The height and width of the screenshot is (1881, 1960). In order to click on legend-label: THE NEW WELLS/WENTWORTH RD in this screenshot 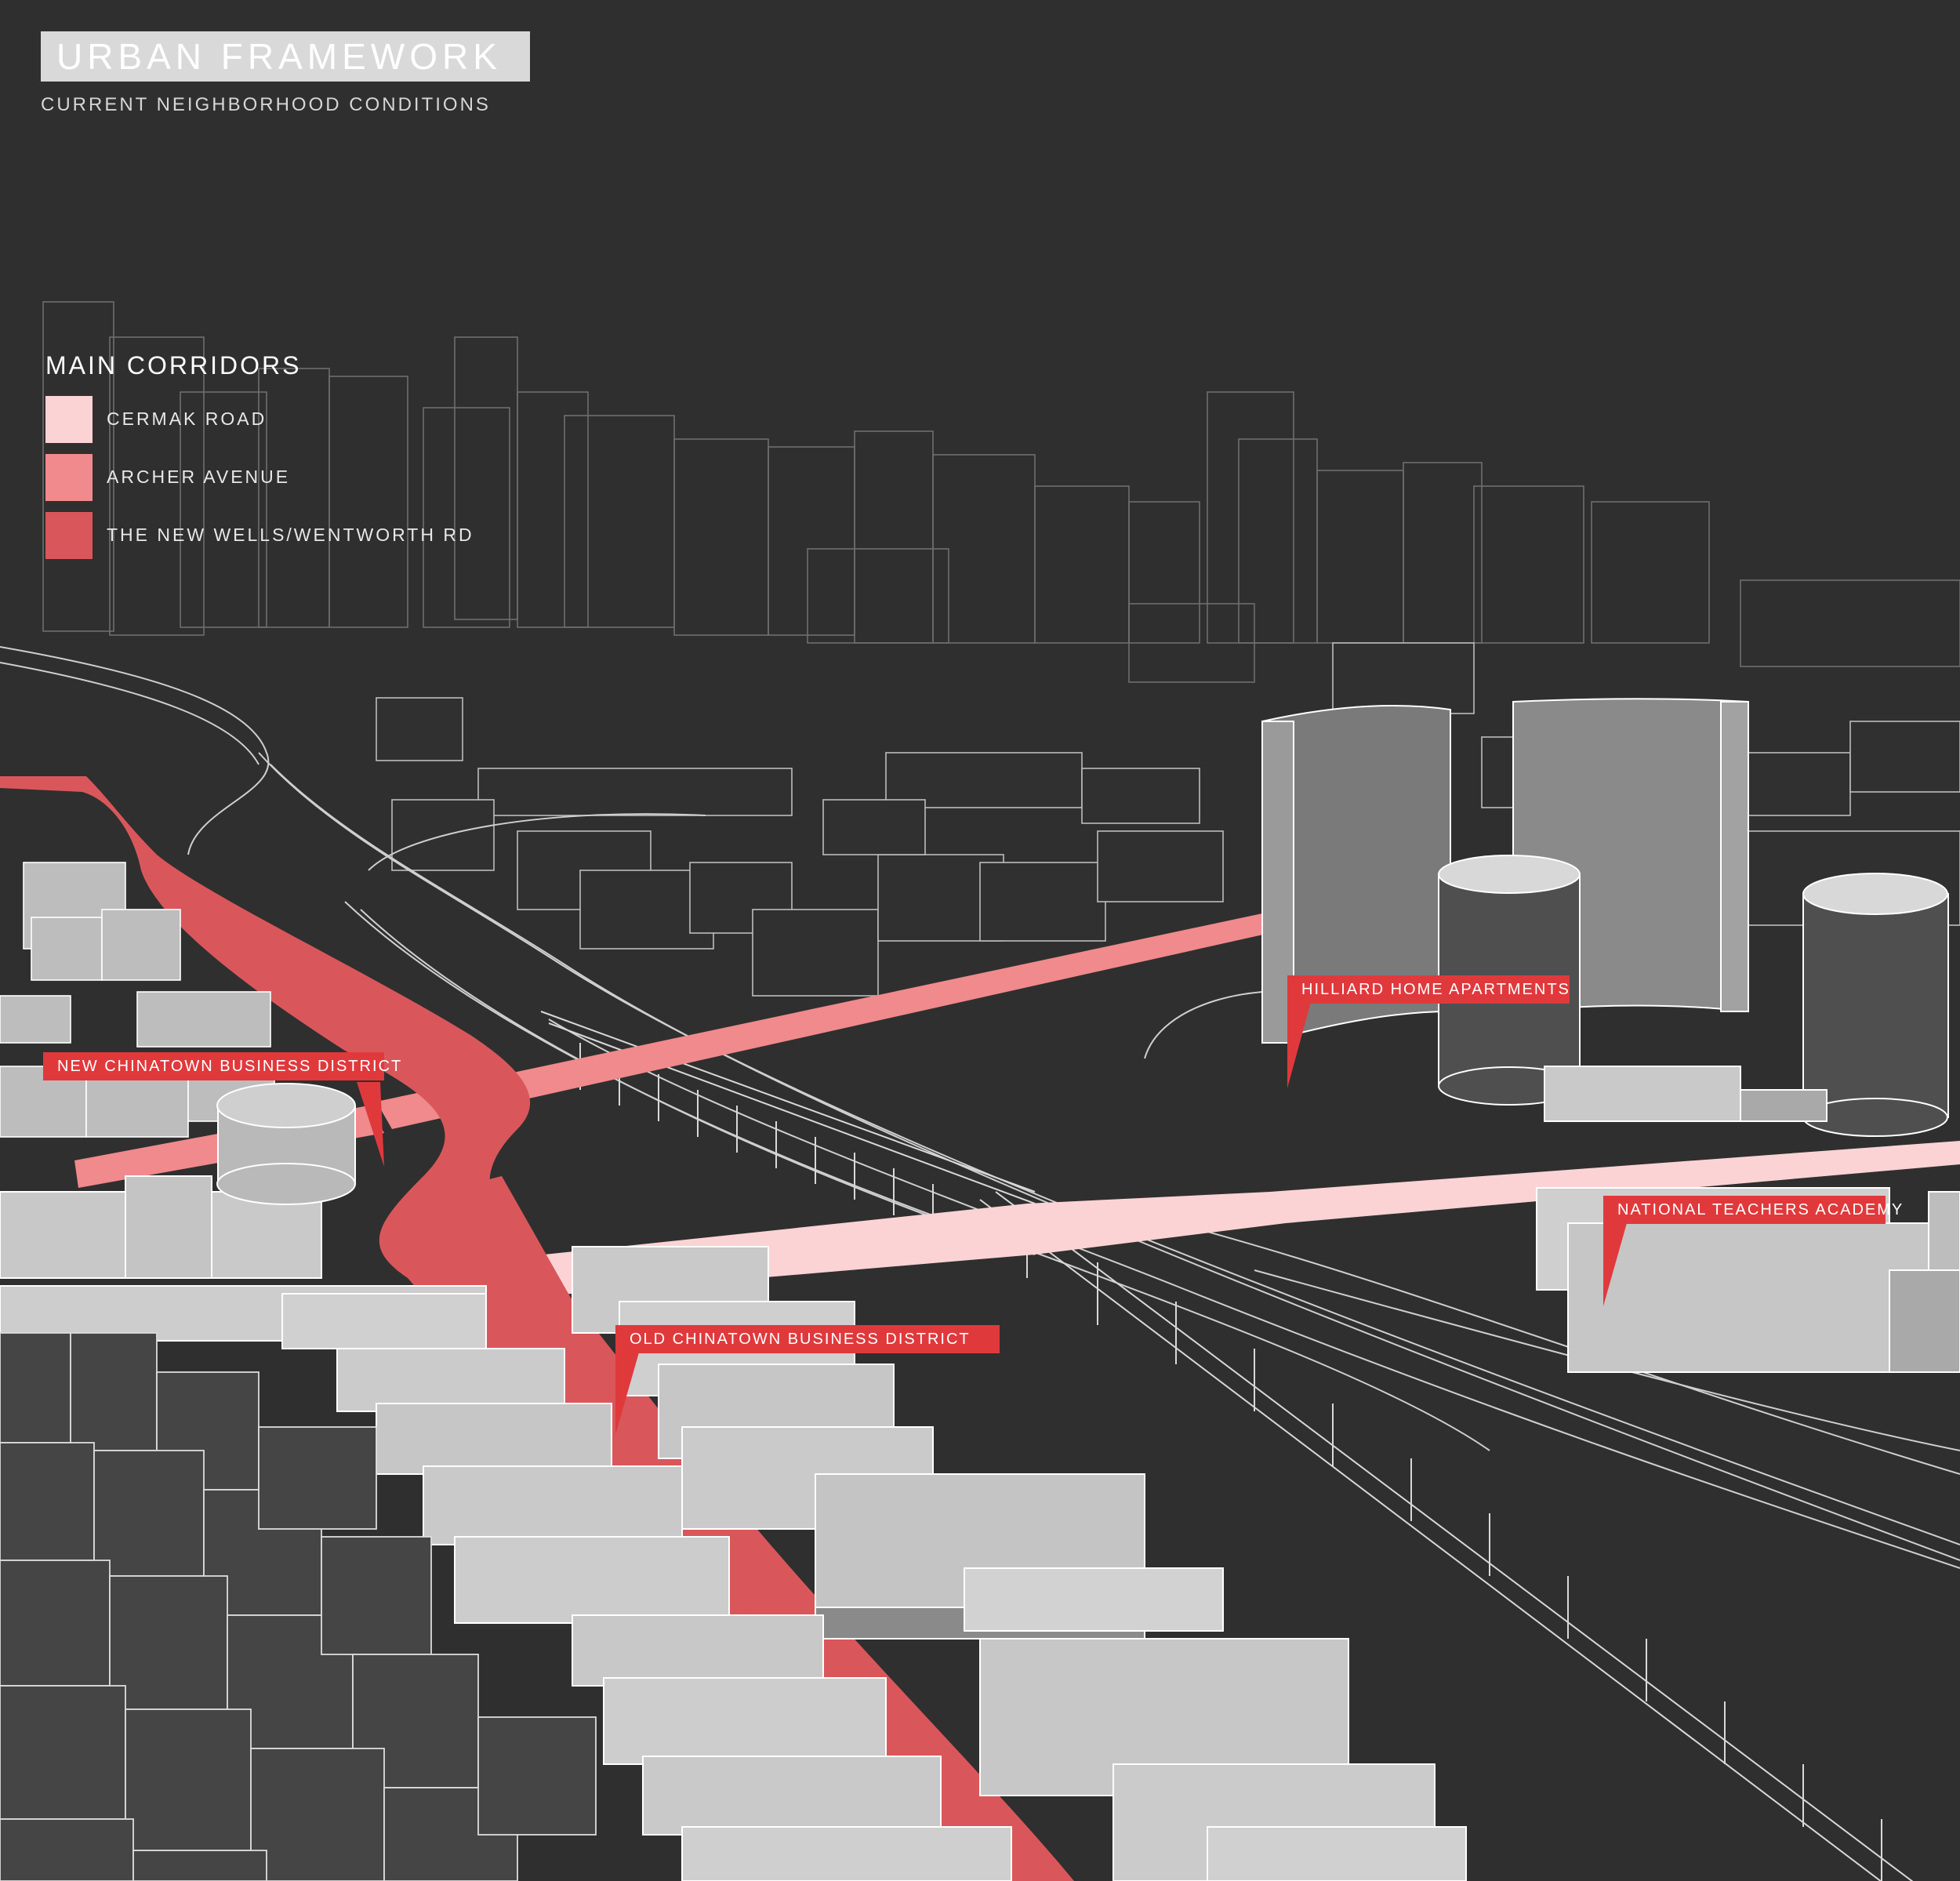, I will do `click(290, 535)`.